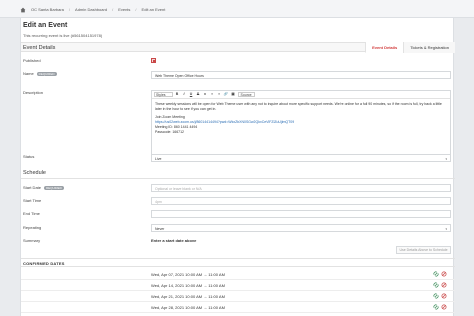 This screenshot has height=316, width=474. What do you see at coordinates (188, 307) in the screenshot?
I see `date-text: Wed, Apr 28, 2021 10:00 AM → 11:00 AM` at bounding box center [188, 307].